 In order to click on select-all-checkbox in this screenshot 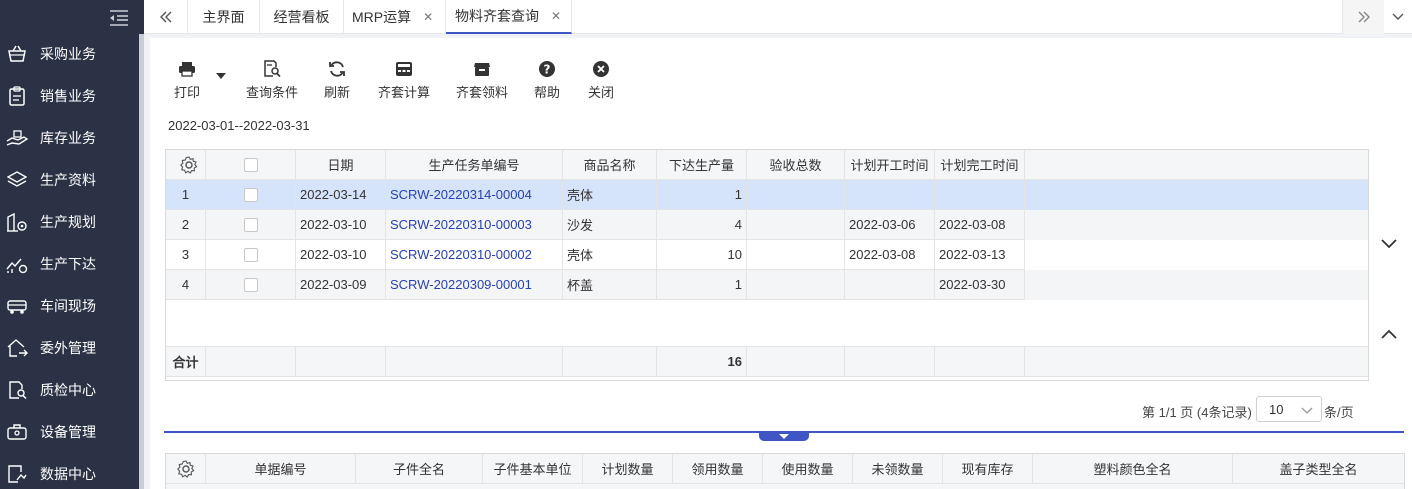, I will do `click(251, 165)`.